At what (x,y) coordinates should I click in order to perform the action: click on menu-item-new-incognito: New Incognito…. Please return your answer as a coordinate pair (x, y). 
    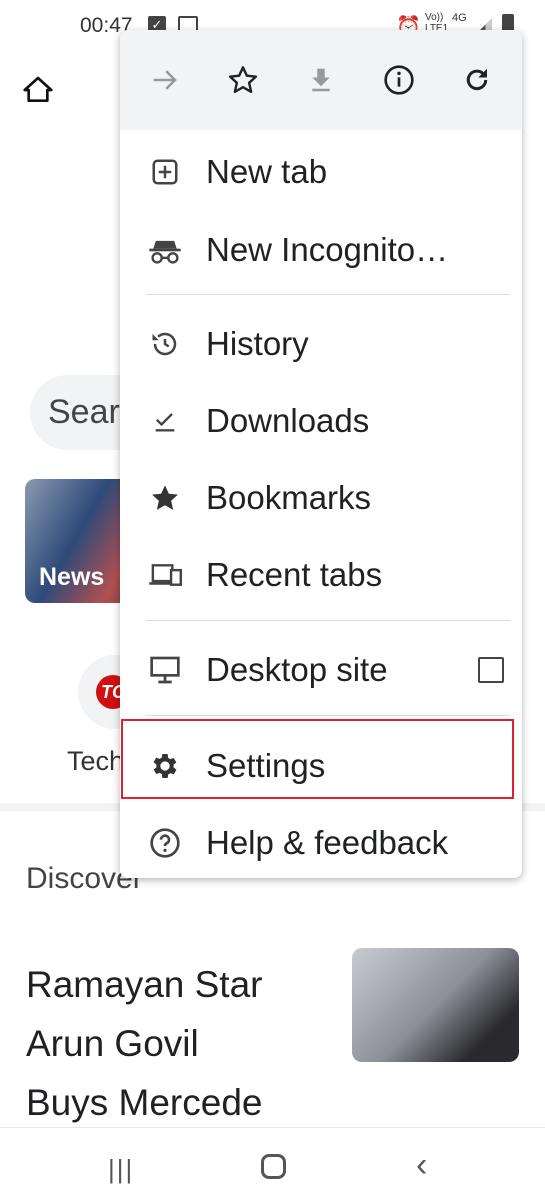
    Looking at the image, I should click on (321, 250).